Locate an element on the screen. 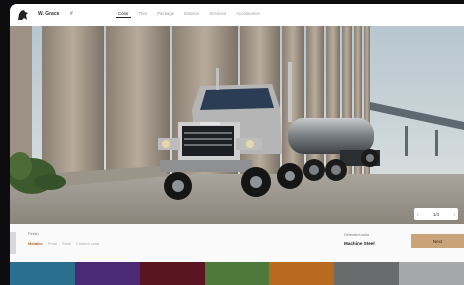 This screenshot has height=285, width=464. finish-label: Finish is located at coordinates (33, 233).